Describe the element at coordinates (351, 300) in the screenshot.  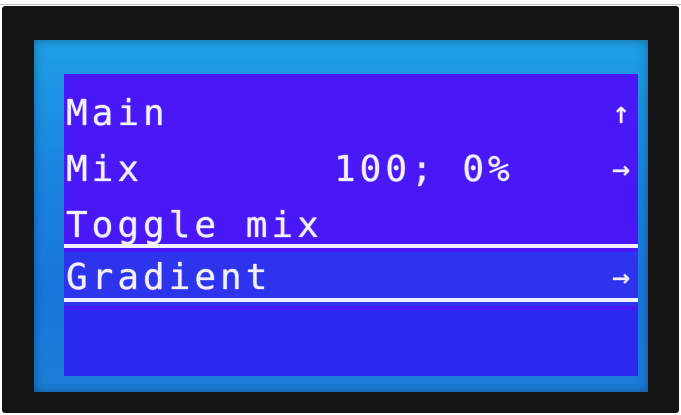
I see `selection-bottom-rule` at that location.